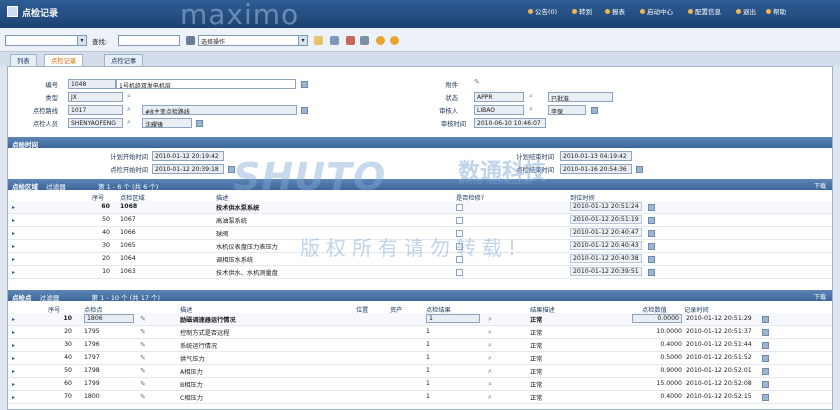 The width and height of the screenshot is (840, 410). Describe the element at coordinates (776, 11) in the screenshot. I see `nav-help: 帮助` at that location.